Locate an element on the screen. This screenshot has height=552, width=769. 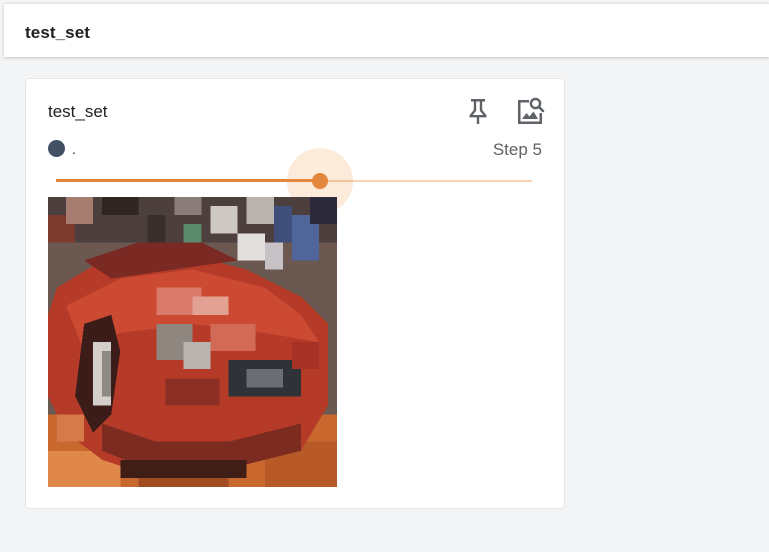
run-color-dot is located at coordinates (56, 148).